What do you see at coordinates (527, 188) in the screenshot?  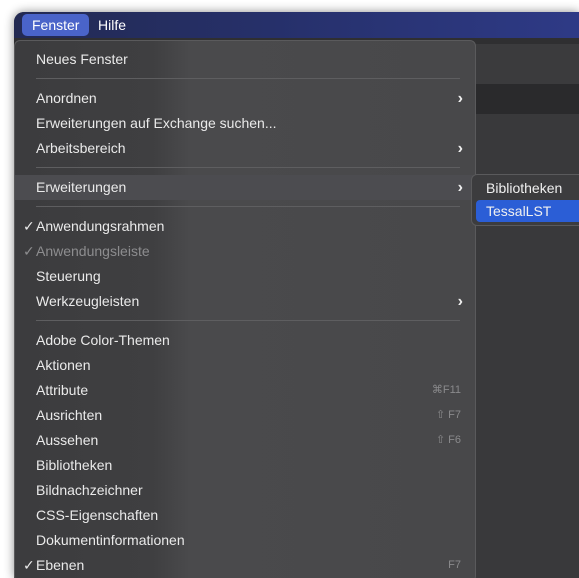 I see `submenu-item-bibliotheken: Bibliotheken` at bounding box center [527, 188].